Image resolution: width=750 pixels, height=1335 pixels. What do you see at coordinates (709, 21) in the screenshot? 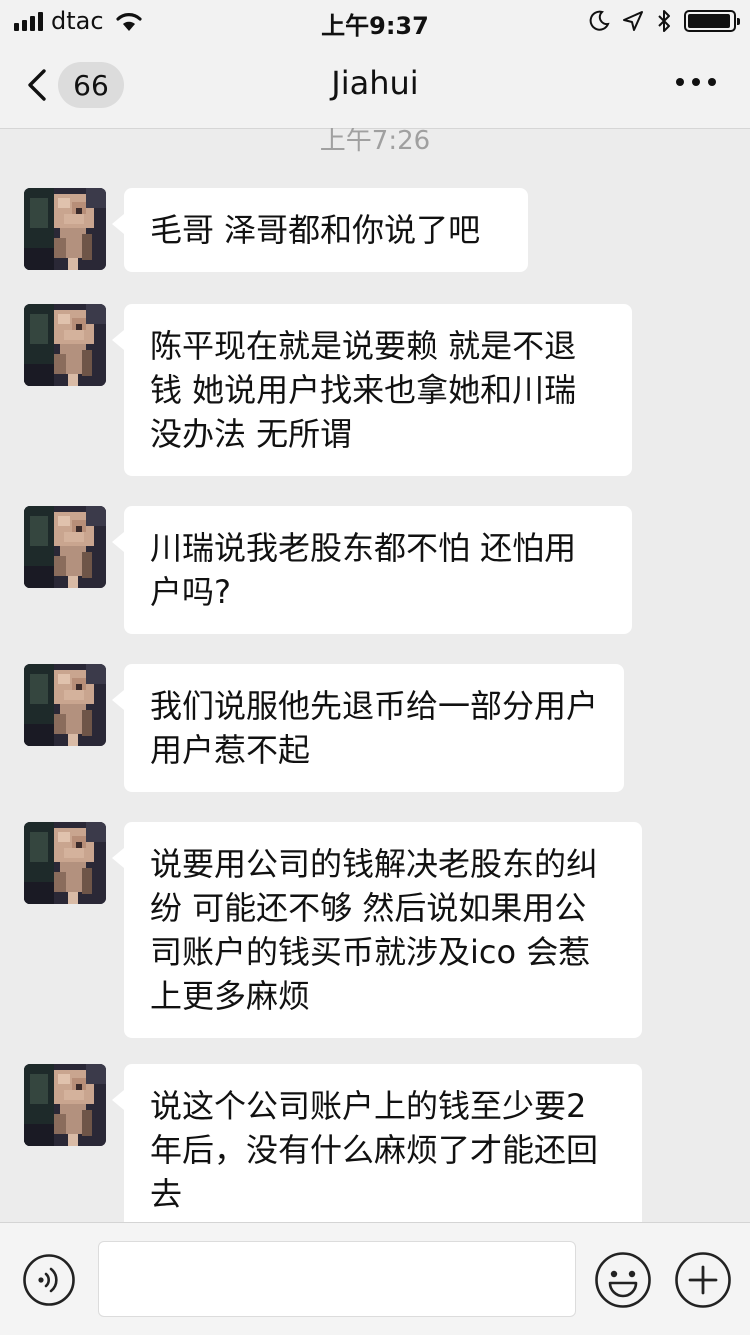
I see `battery-level` at bounding box center [709, 21].